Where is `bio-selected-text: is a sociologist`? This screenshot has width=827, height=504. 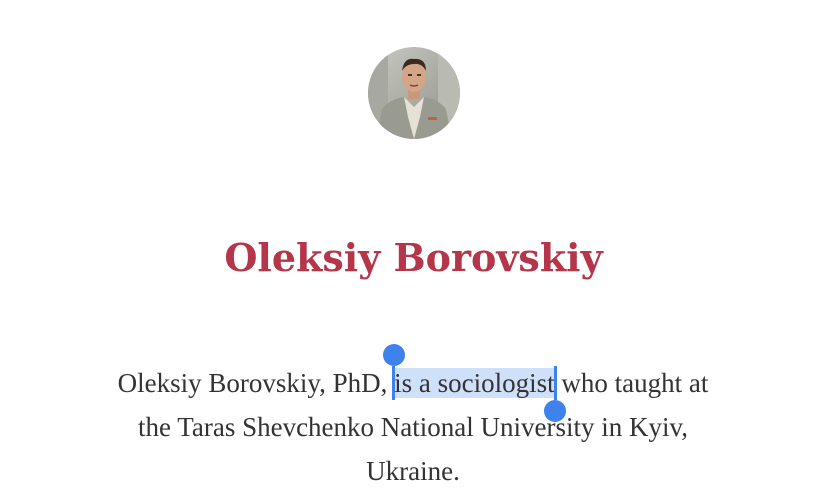
bio-selected-text: is a sociologist is located at coordinates (474, 383).